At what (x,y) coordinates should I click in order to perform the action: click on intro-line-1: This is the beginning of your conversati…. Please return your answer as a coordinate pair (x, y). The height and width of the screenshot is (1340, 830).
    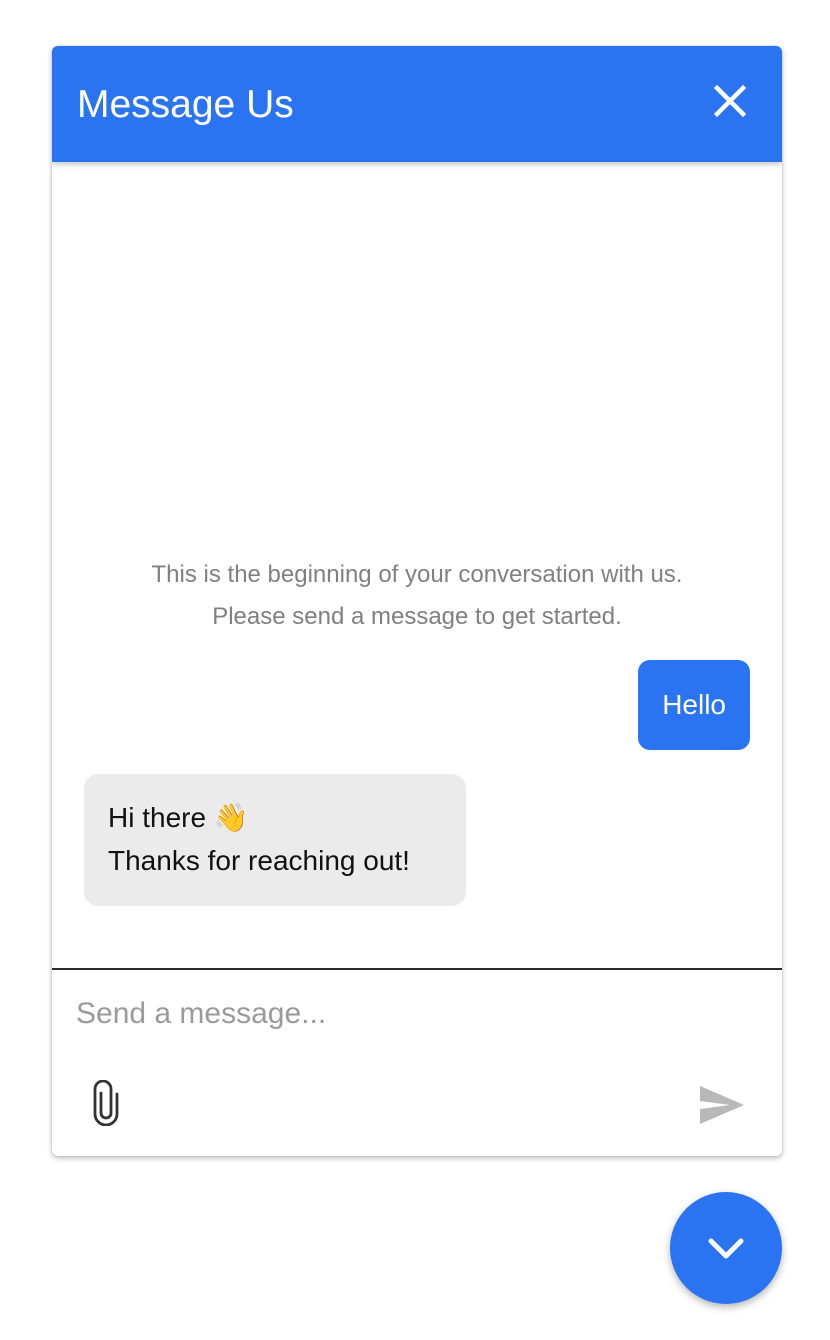
    Looking at the image, I should click on (417, 574).